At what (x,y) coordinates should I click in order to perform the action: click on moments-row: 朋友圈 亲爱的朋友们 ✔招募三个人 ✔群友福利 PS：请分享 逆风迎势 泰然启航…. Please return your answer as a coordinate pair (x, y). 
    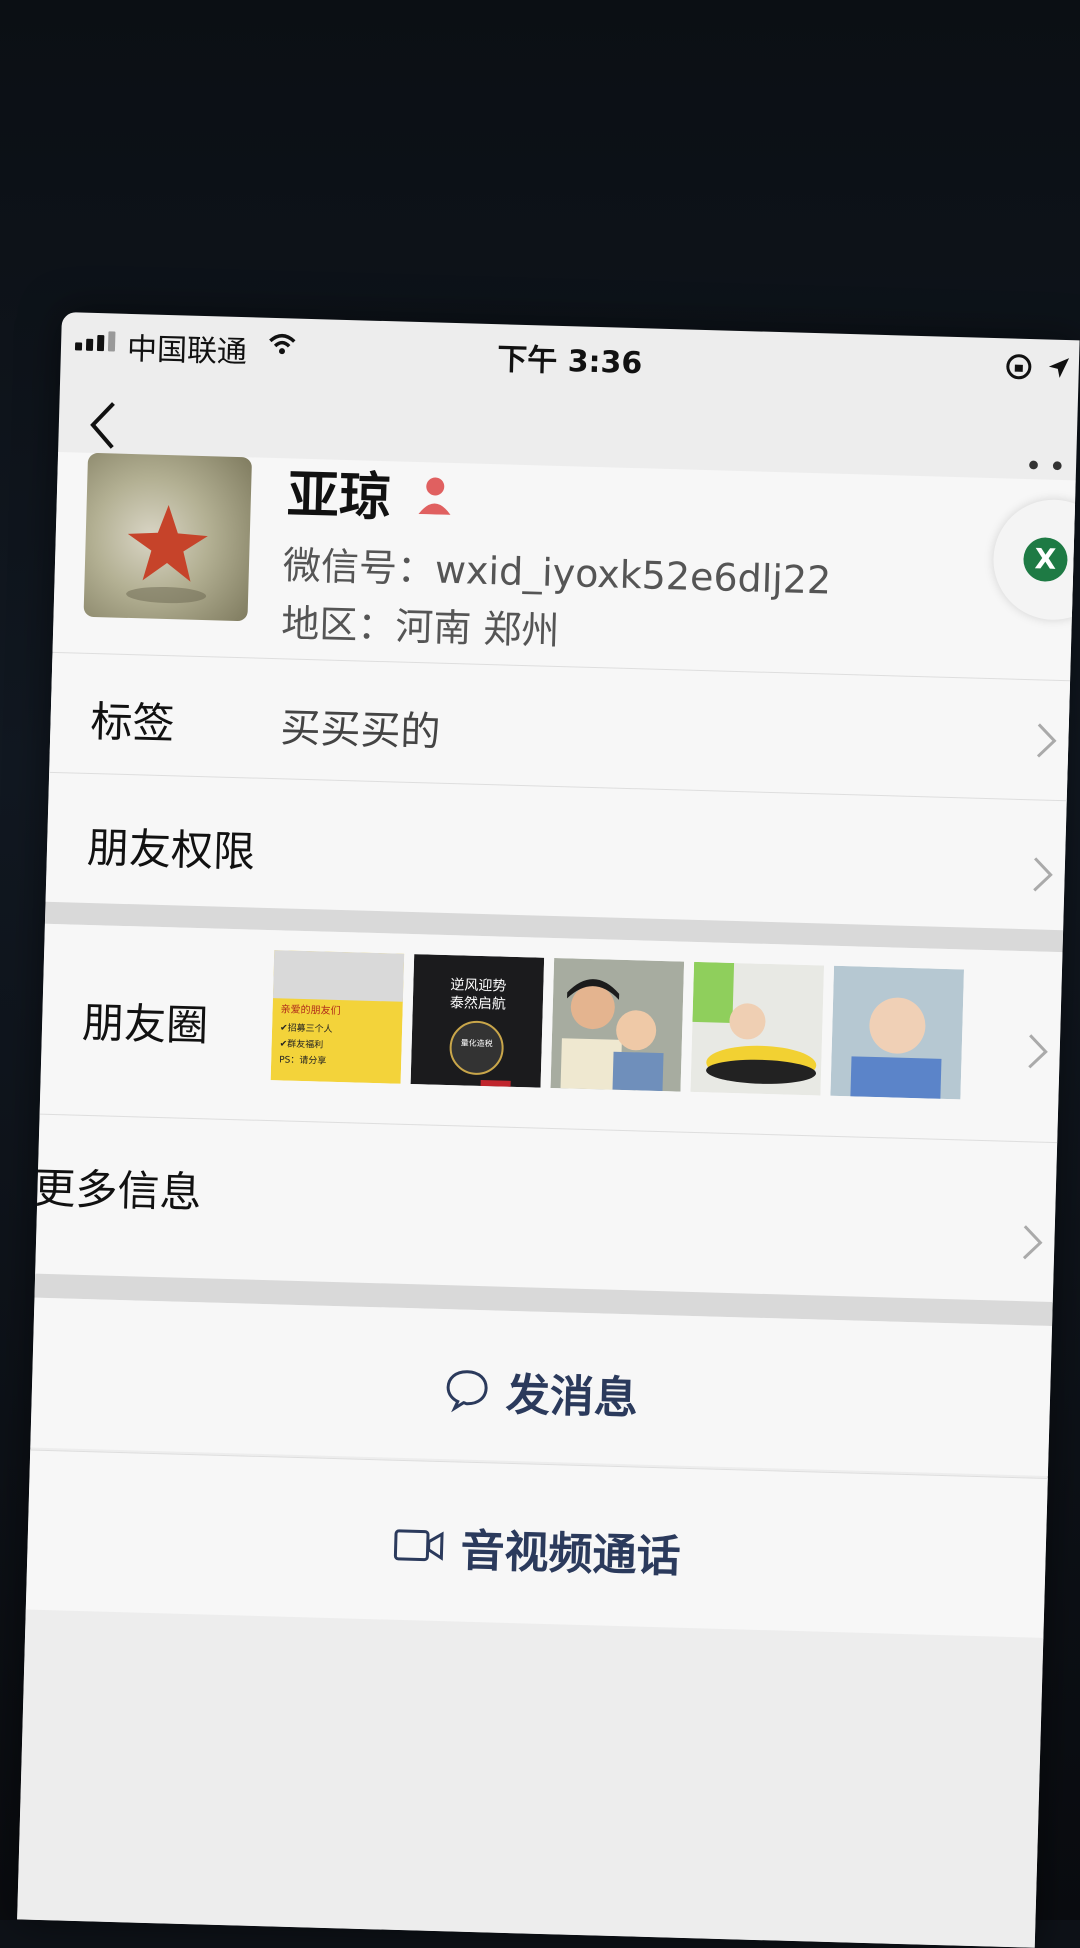
    Looking at the image, I should click on (551, 1033).